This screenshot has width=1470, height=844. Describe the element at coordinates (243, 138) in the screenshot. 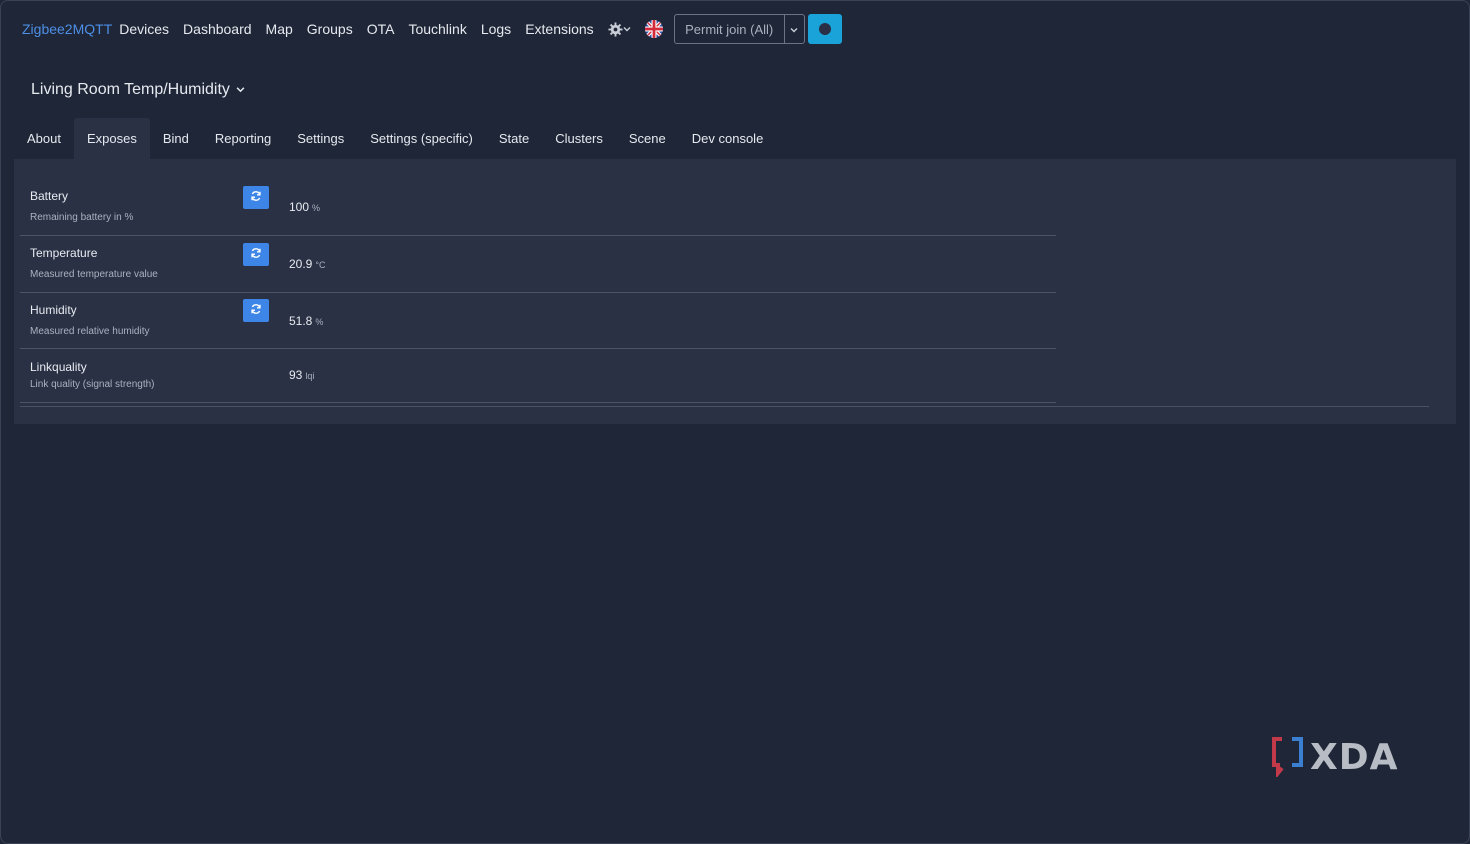

I see `tab-reporting: Reporting` at that location.